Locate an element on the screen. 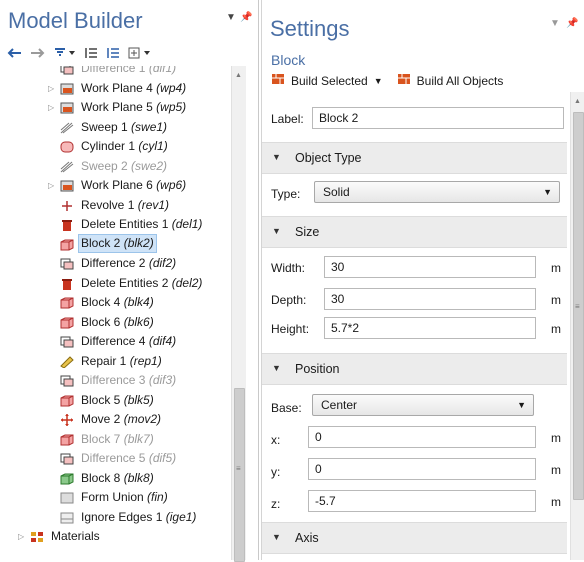 The height and width of the screenshot is (562, 584). ignore-edges-icon is located at coordinates (67, 517).